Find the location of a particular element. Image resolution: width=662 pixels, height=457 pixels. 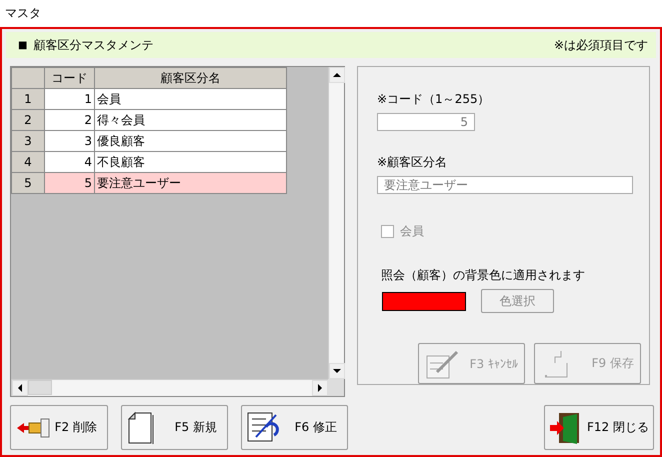

table-cell: 2 is located at coordinates (69, 120).